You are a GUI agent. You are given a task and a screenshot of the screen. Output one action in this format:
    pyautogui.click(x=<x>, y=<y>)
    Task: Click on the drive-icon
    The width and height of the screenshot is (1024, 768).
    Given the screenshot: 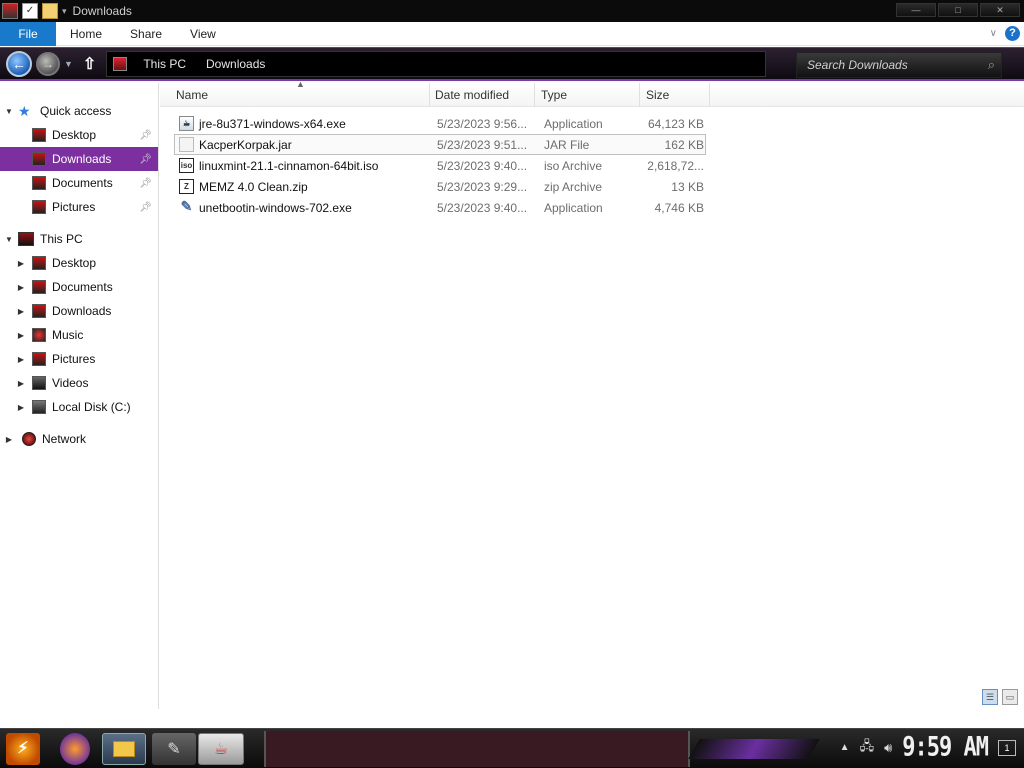 What is the action you would take?
    pyautogui.click(x=39, y=407)
    